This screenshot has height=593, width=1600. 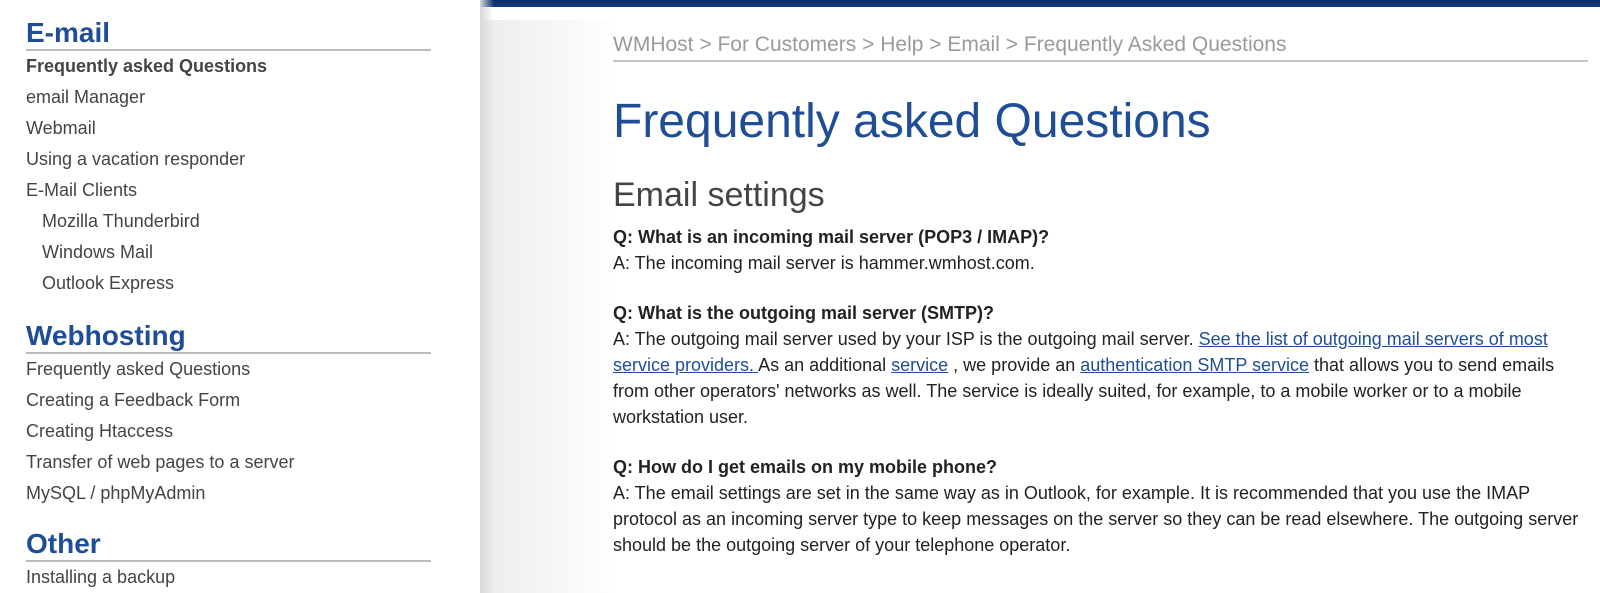 I want to click on sidebar-item-outlook-express: Outlook Express, so click(x=228, y=283).